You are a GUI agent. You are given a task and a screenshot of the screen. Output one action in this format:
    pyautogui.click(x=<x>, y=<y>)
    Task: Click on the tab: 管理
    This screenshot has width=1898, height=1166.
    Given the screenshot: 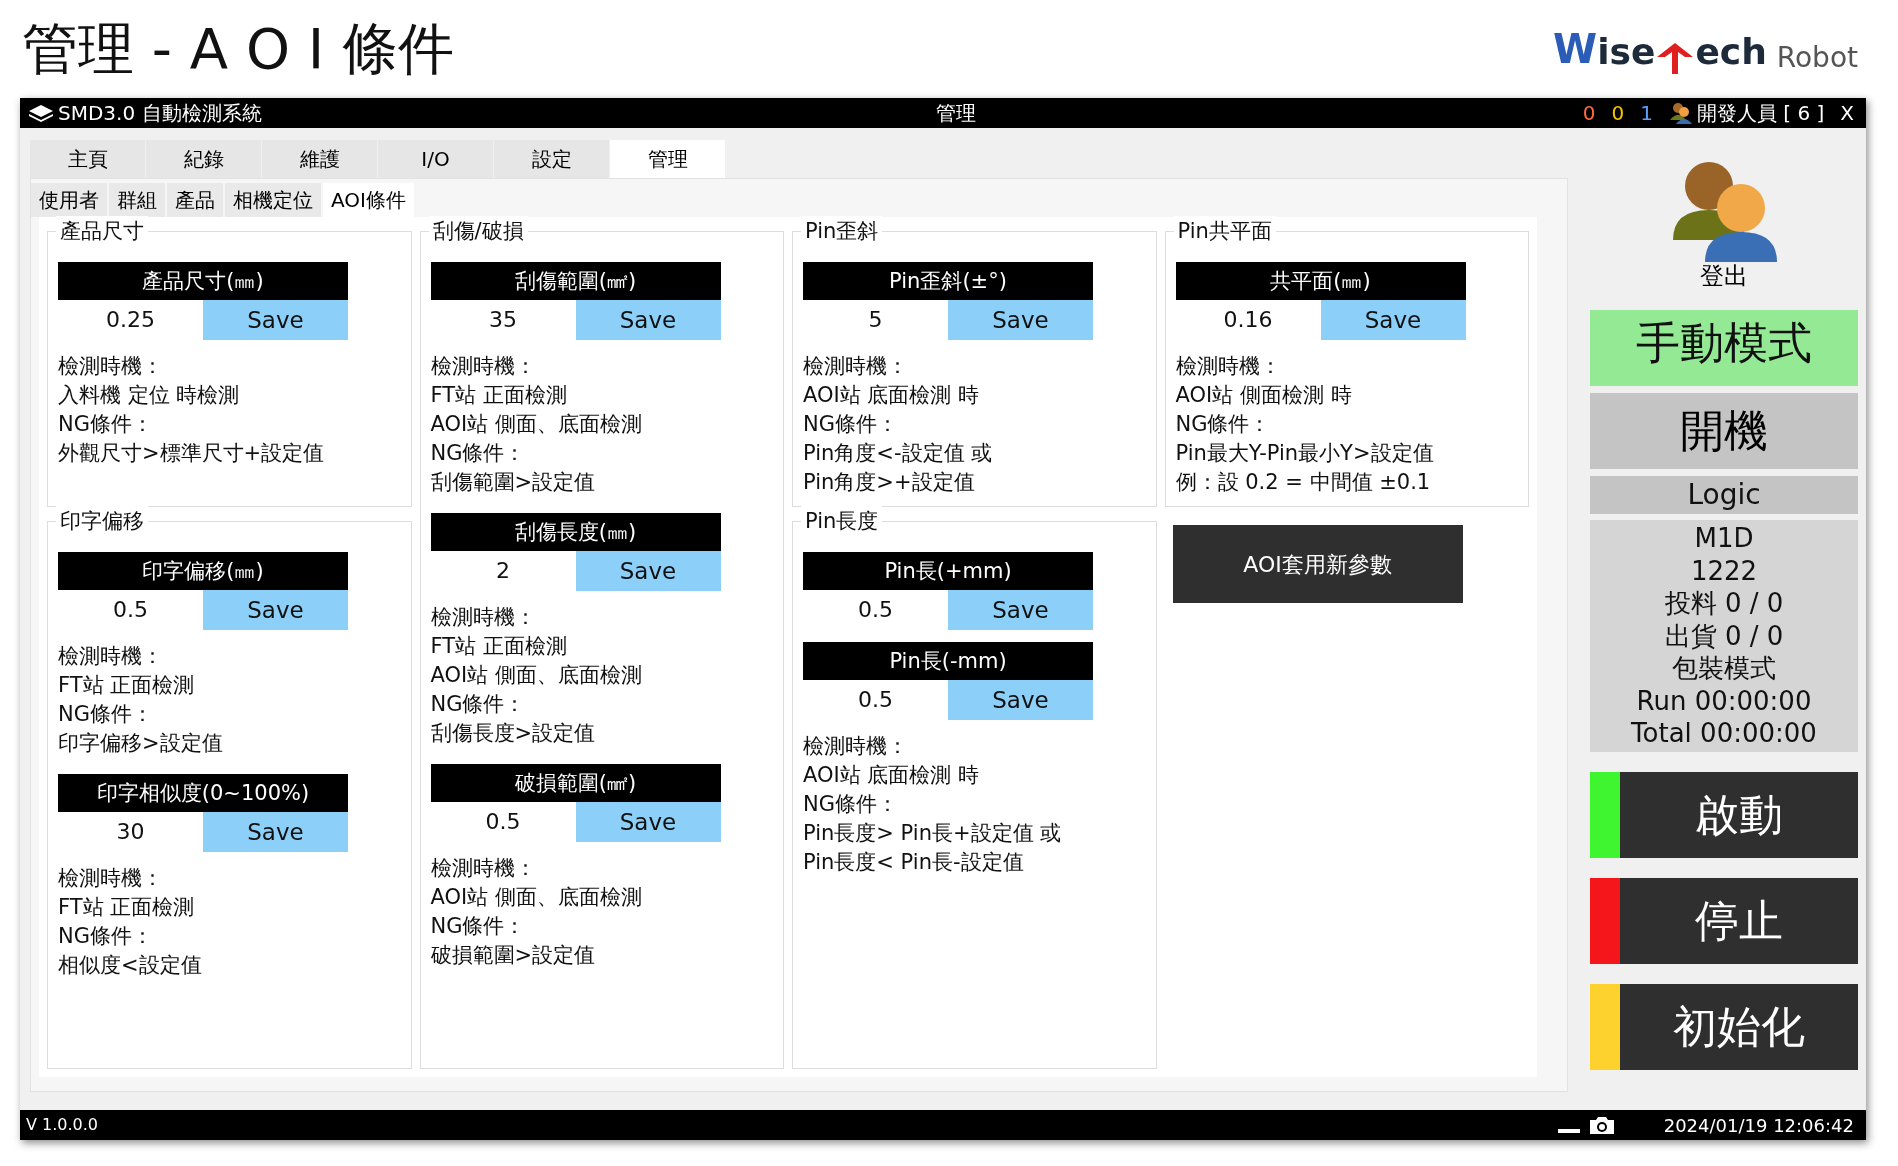 What is the action you would take?
    pyautogui.click(x=667, y=159)
    